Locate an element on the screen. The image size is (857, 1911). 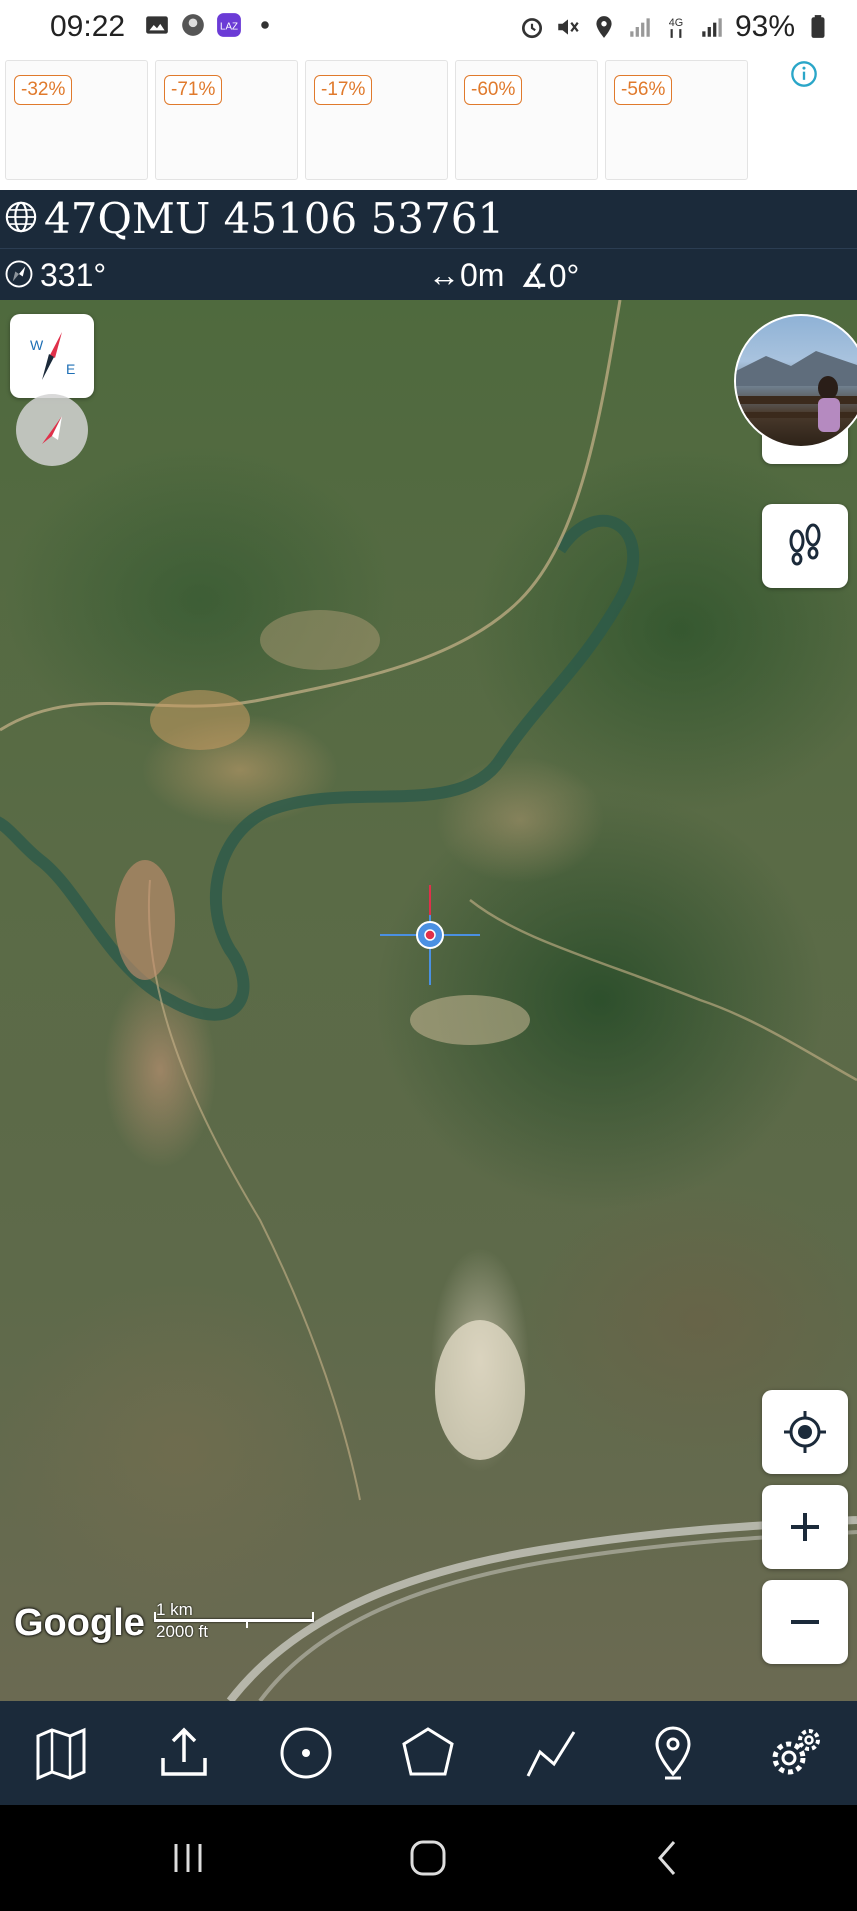
gallery-icon is located at coordinates (157, 25).